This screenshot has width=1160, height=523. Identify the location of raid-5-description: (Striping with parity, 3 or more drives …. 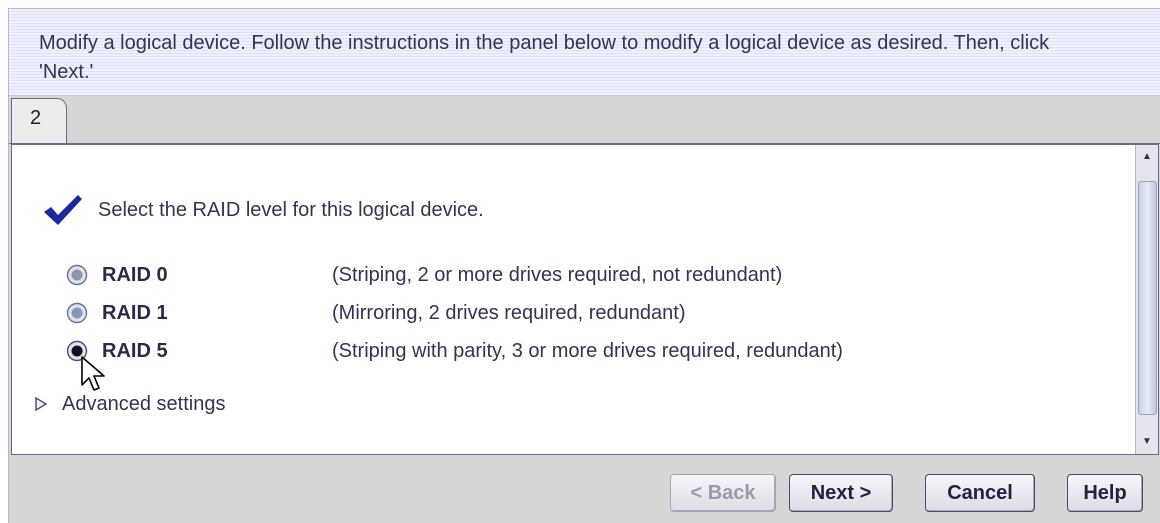
(587, 350).